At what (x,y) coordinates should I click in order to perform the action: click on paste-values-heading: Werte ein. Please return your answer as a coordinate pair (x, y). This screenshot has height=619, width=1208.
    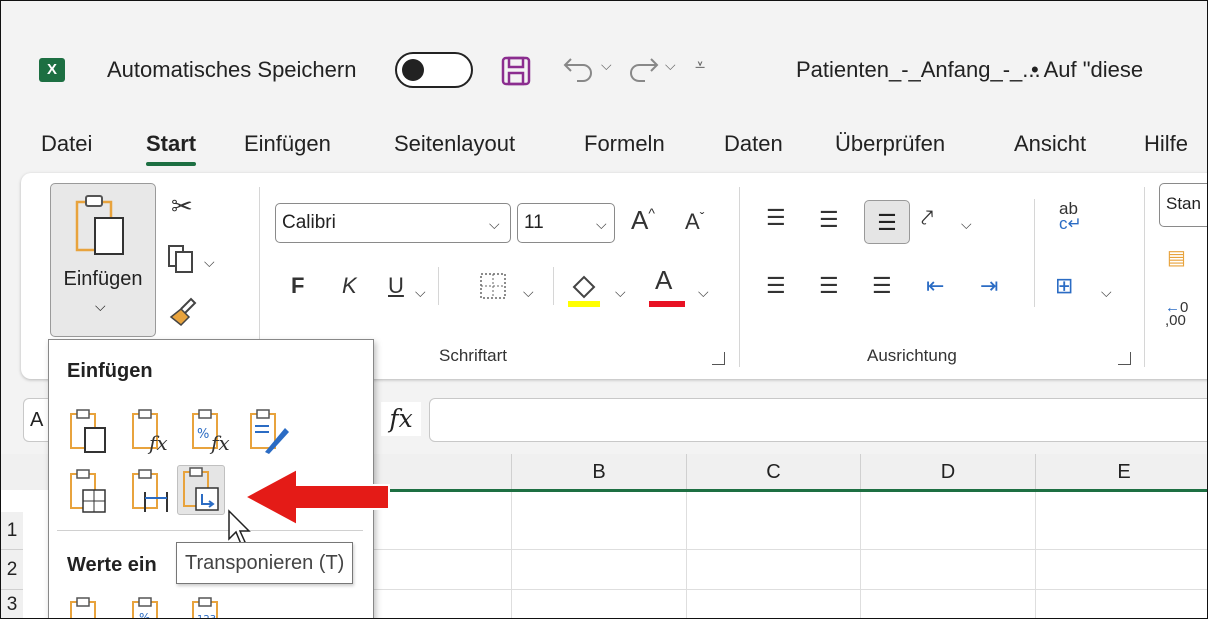
    Looking at the image, I should click on (112, 565).